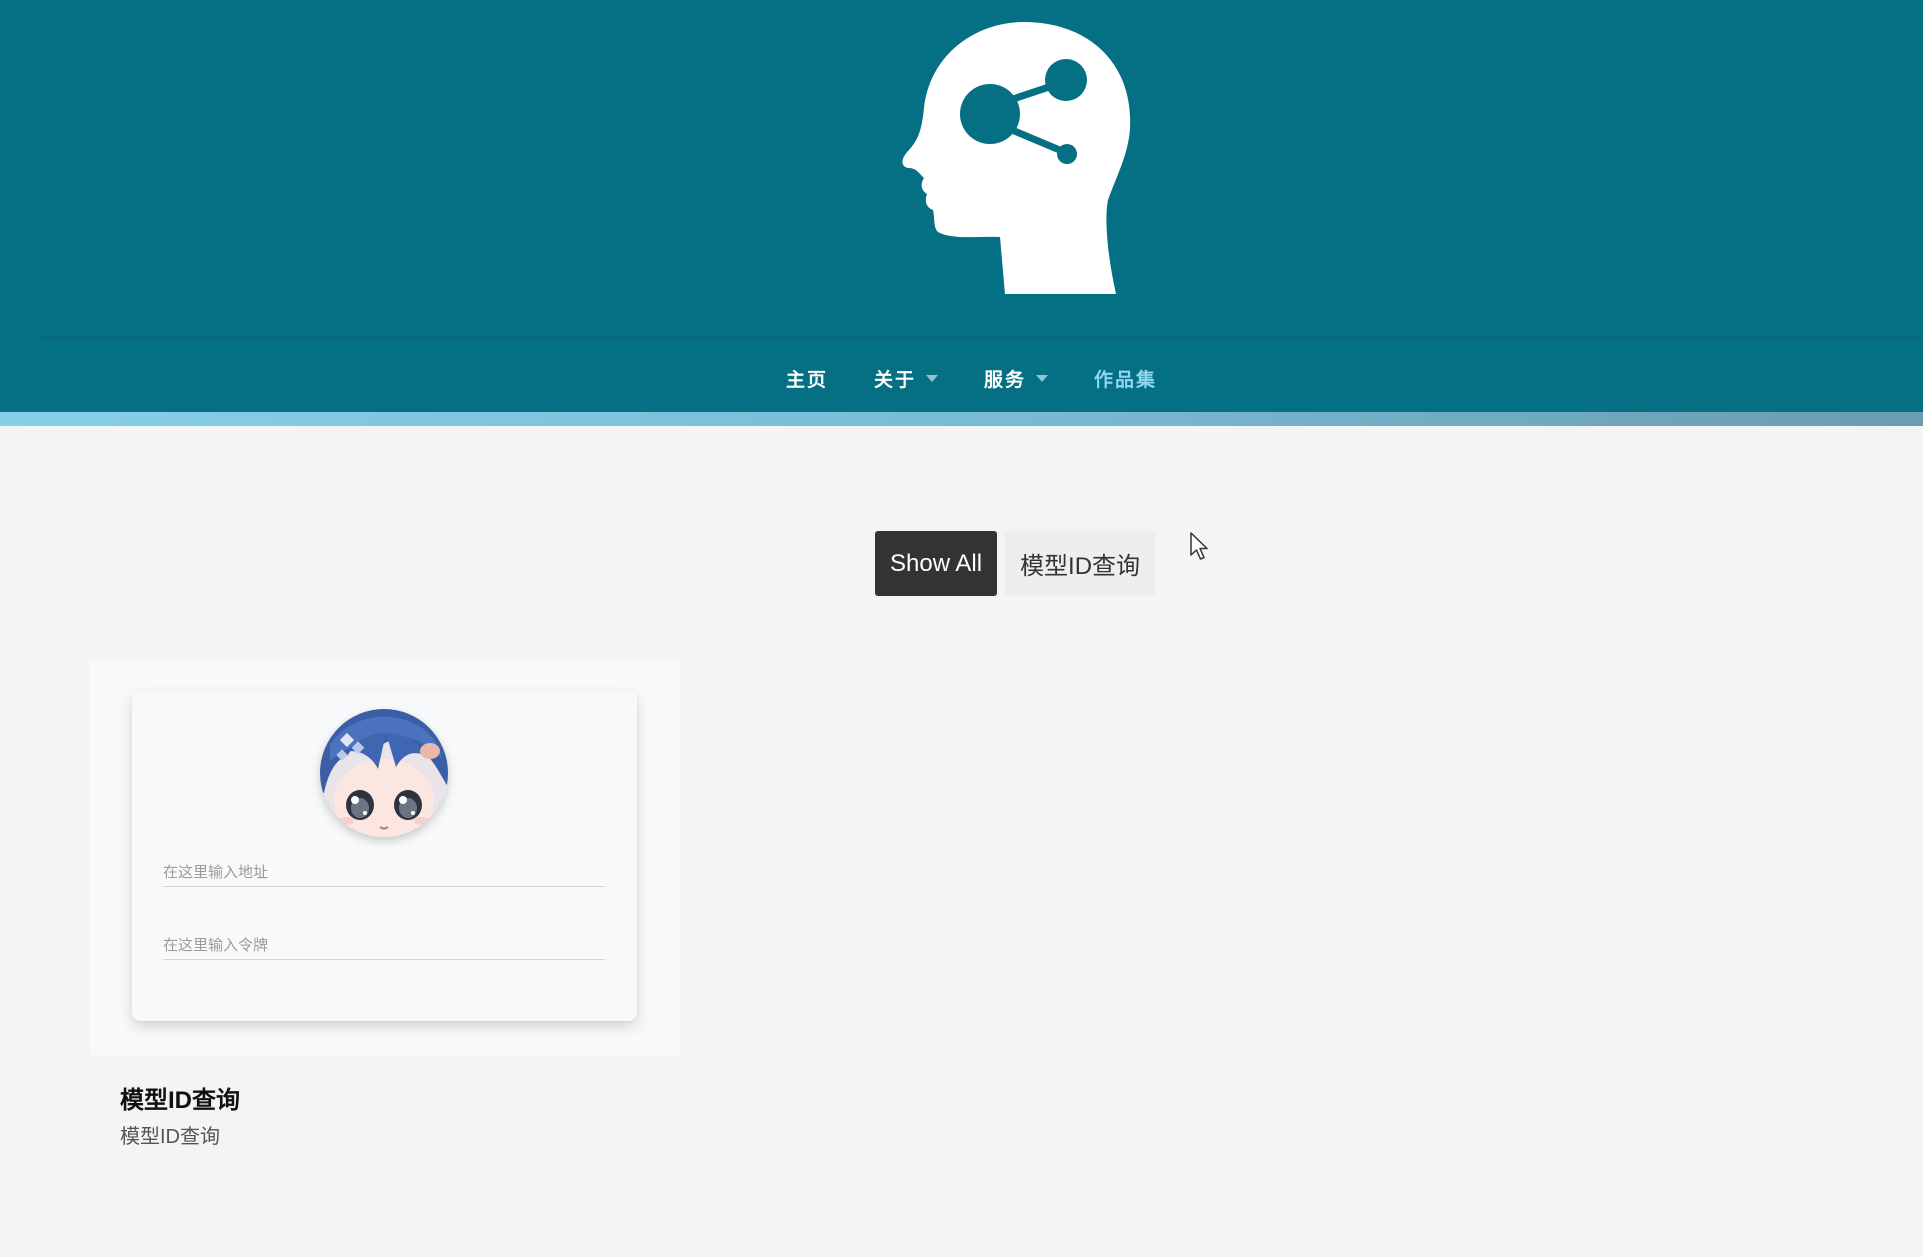 Image resolution: width=1923 pixels, height=1257 pixels. What do you see at coordinates (981, 336) in the screenshot?
I see `header-divider` at bounding box center [981, 336].